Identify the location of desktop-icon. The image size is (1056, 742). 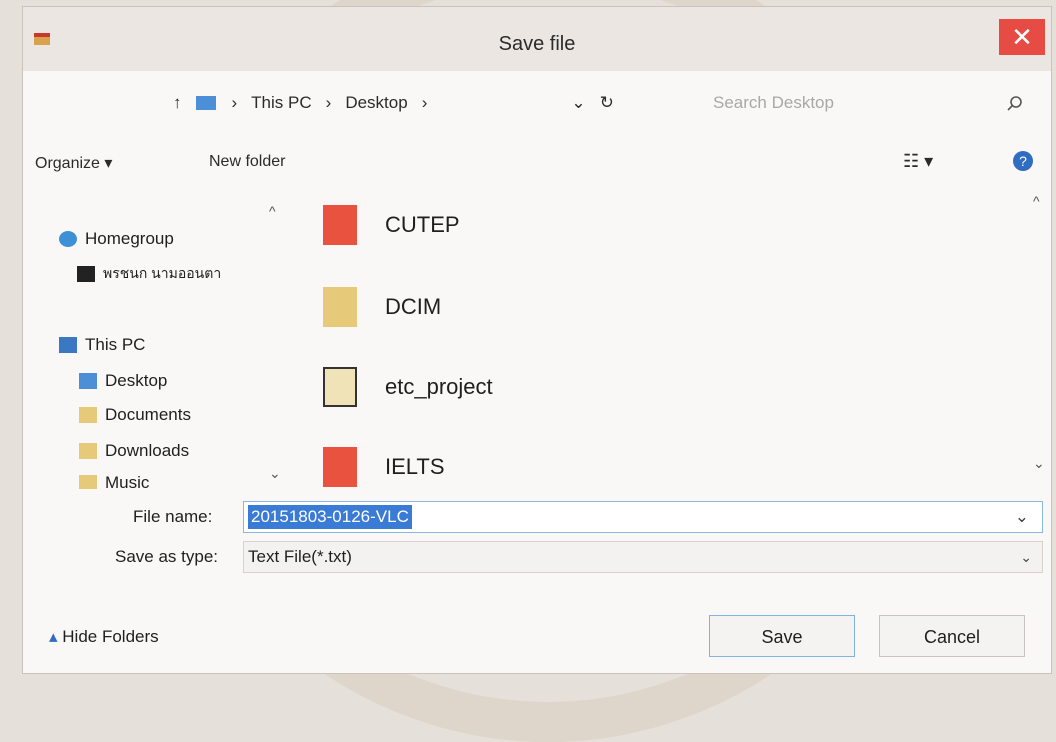
(88, 381).